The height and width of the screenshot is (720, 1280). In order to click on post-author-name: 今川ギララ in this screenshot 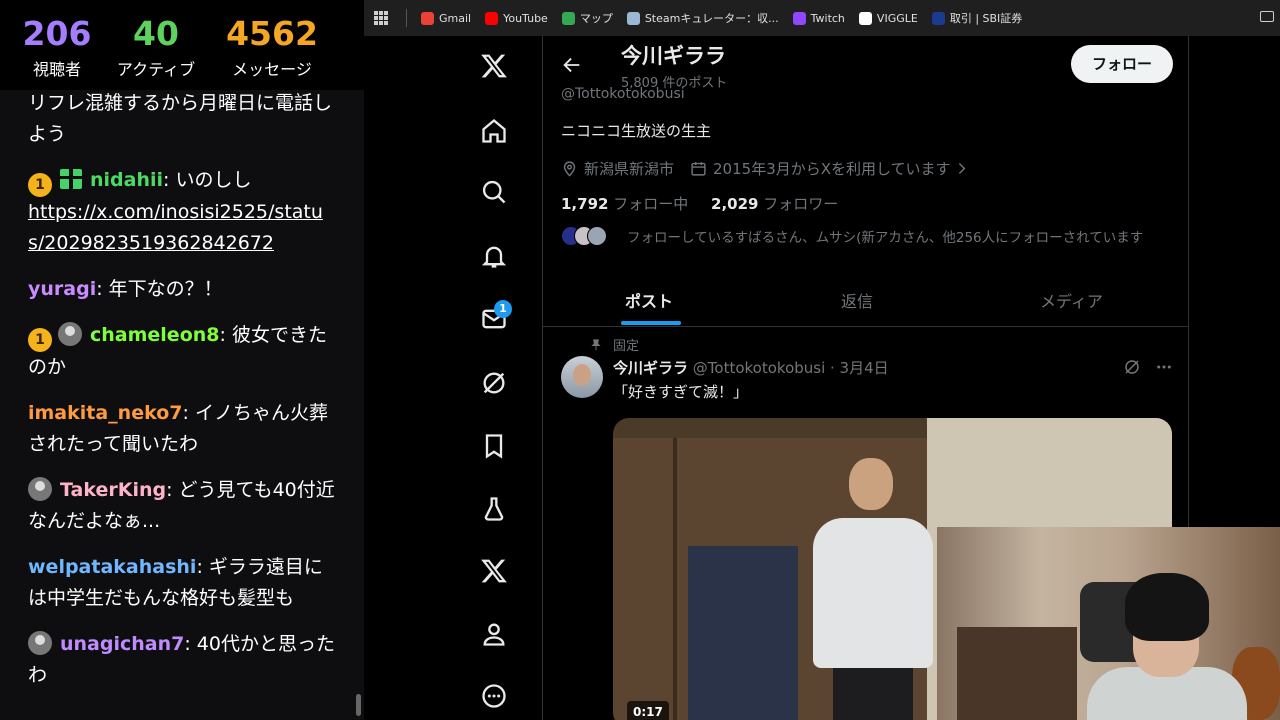, I will do `click(650, 368)`.